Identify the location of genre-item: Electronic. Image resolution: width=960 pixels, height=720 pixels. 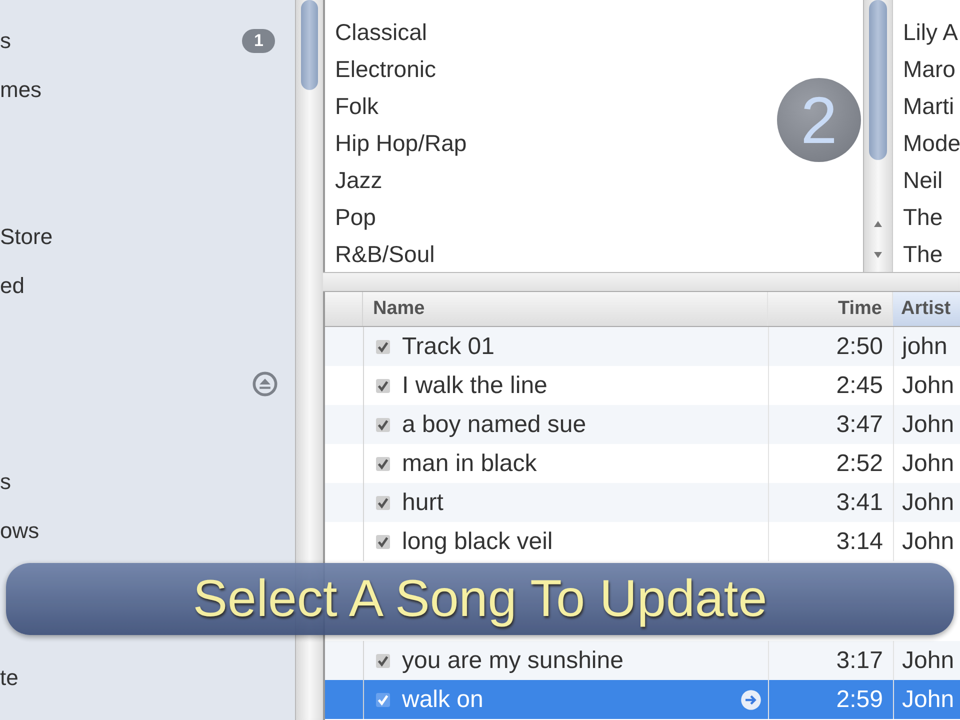
(385, 69).